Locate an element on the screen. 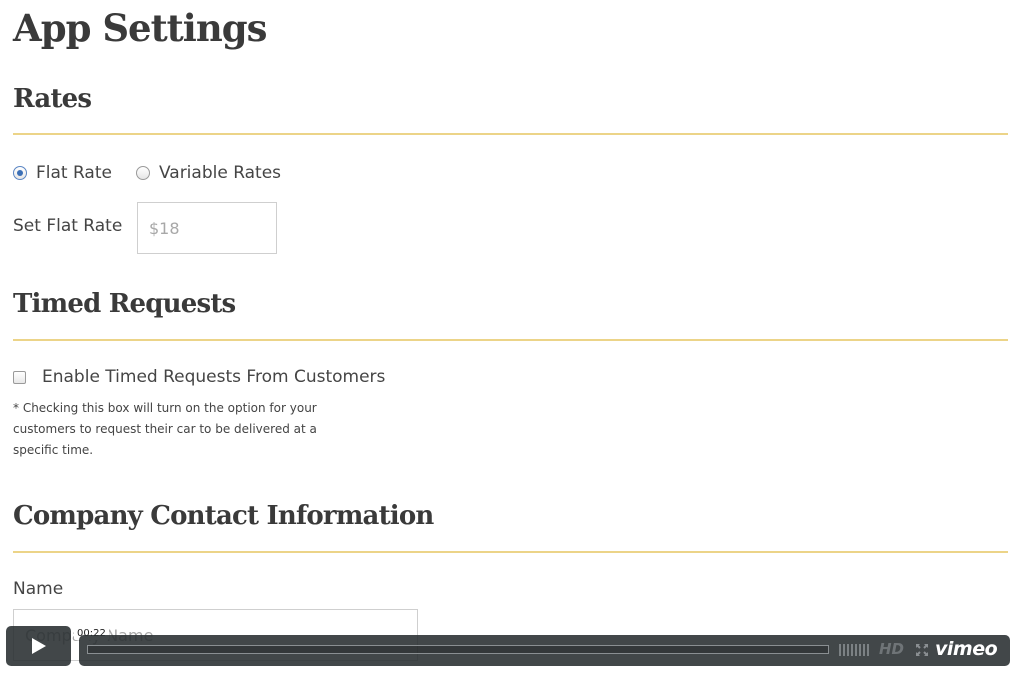 The width and height of the screenshot is (1017, 673). flat-rate-radio-option: Flat Rate is located at coordinates (62, 173).